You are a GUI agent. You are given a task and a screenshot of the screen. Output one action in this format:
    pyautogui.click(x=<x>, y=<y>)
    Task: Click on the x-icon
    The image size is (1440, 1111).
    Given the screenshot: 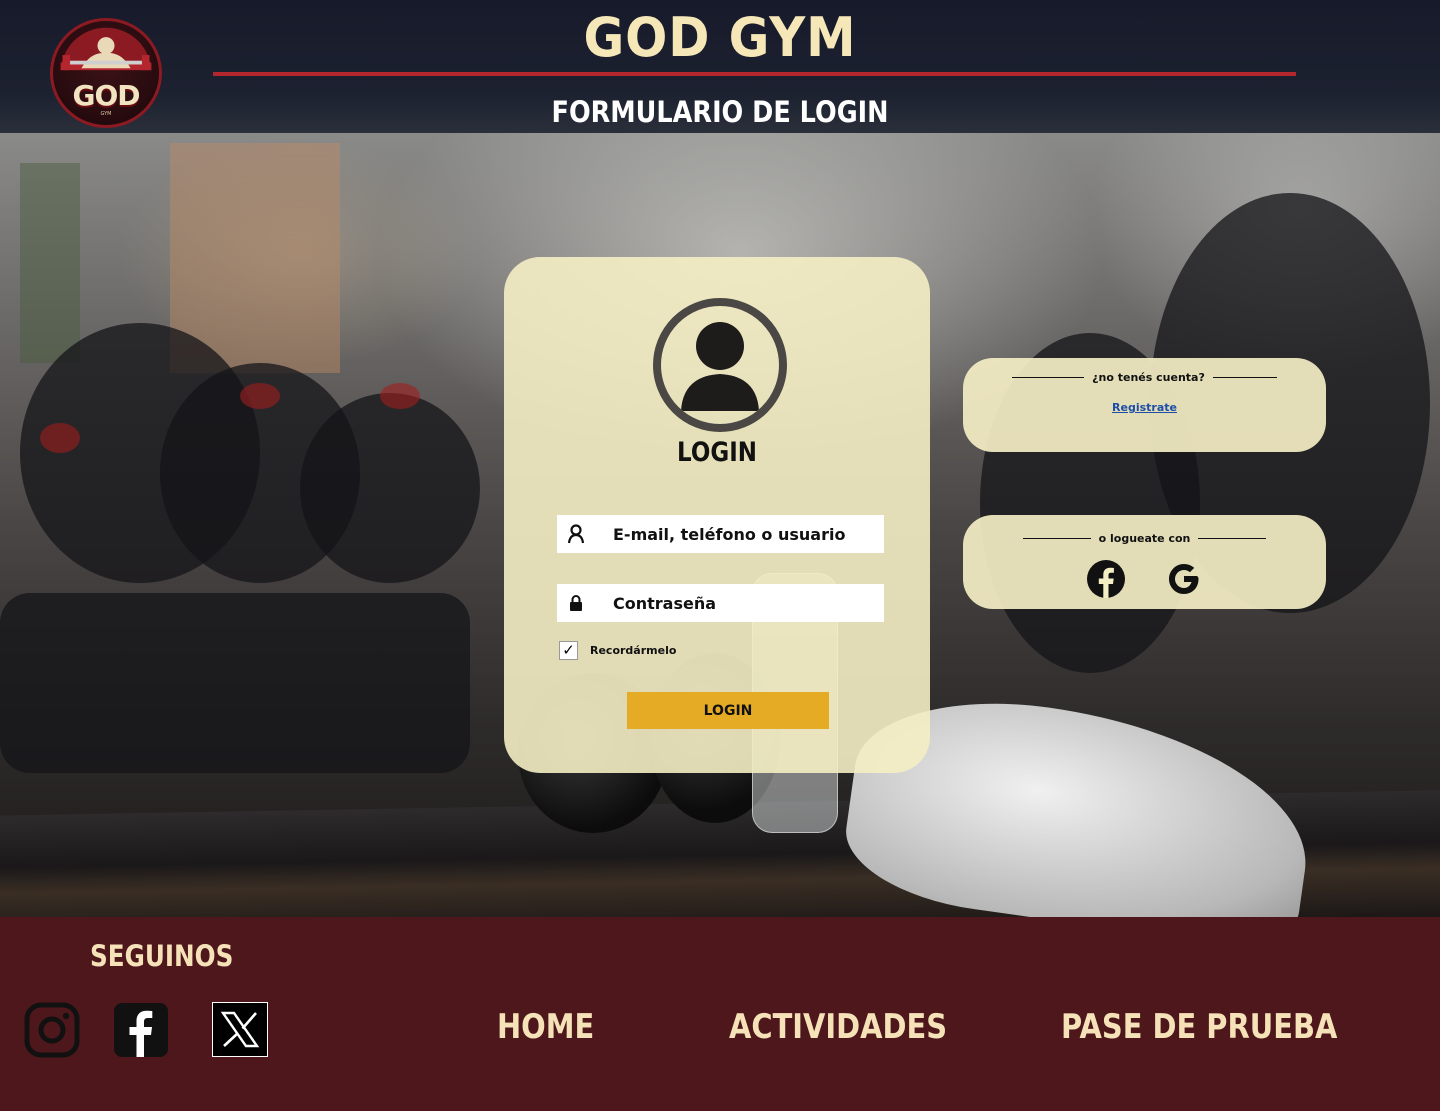 What is the action you would take?
    pyautogui.click(x=240, y=1029)
    